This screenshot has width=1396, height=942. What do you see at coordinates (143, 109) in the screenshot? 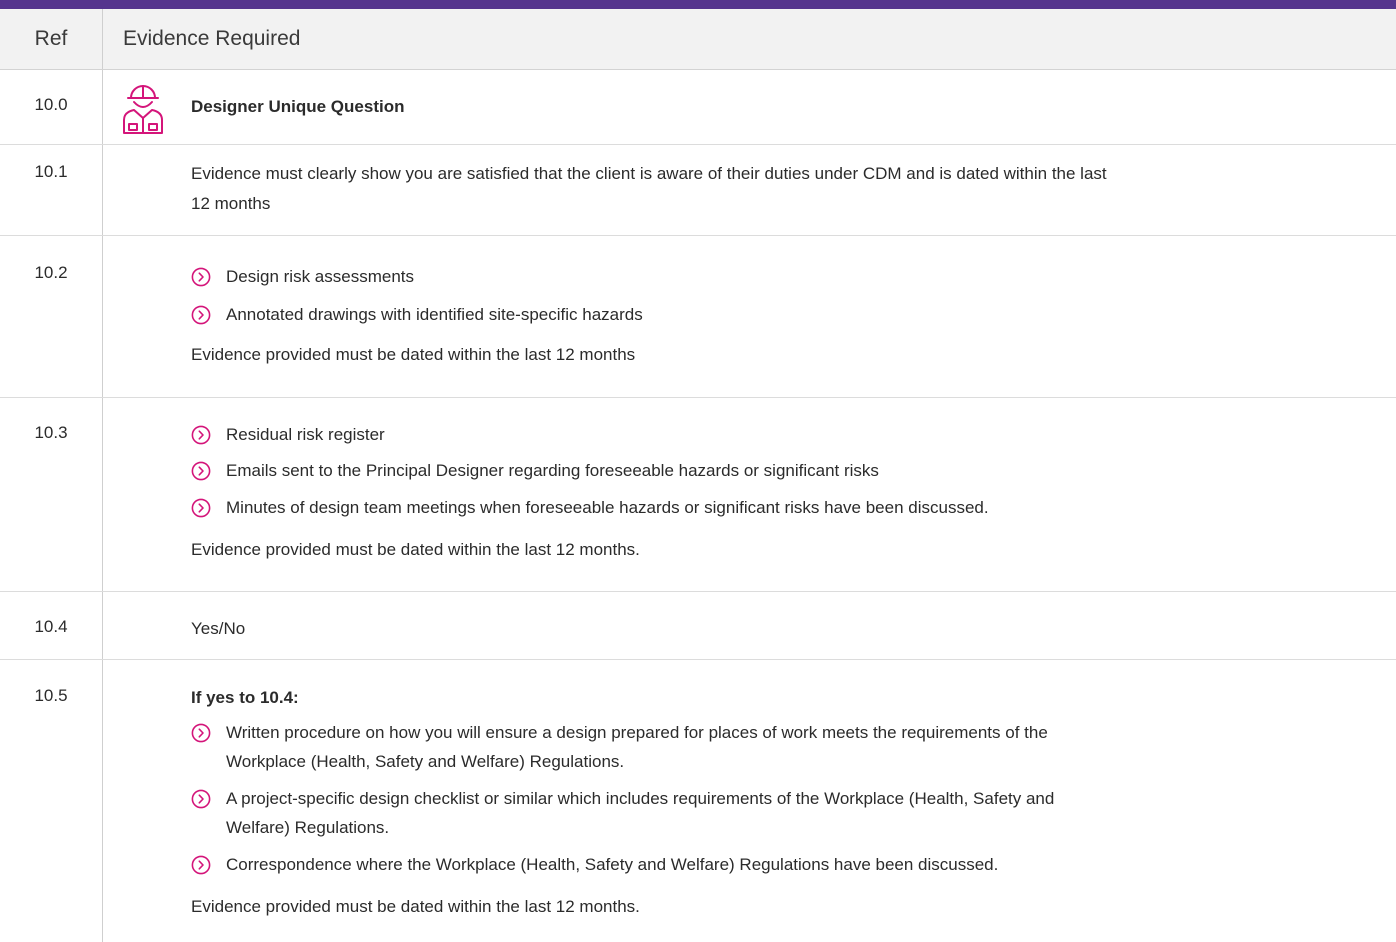
I see `construction-worker-icon` at bounding box center [143, 109].